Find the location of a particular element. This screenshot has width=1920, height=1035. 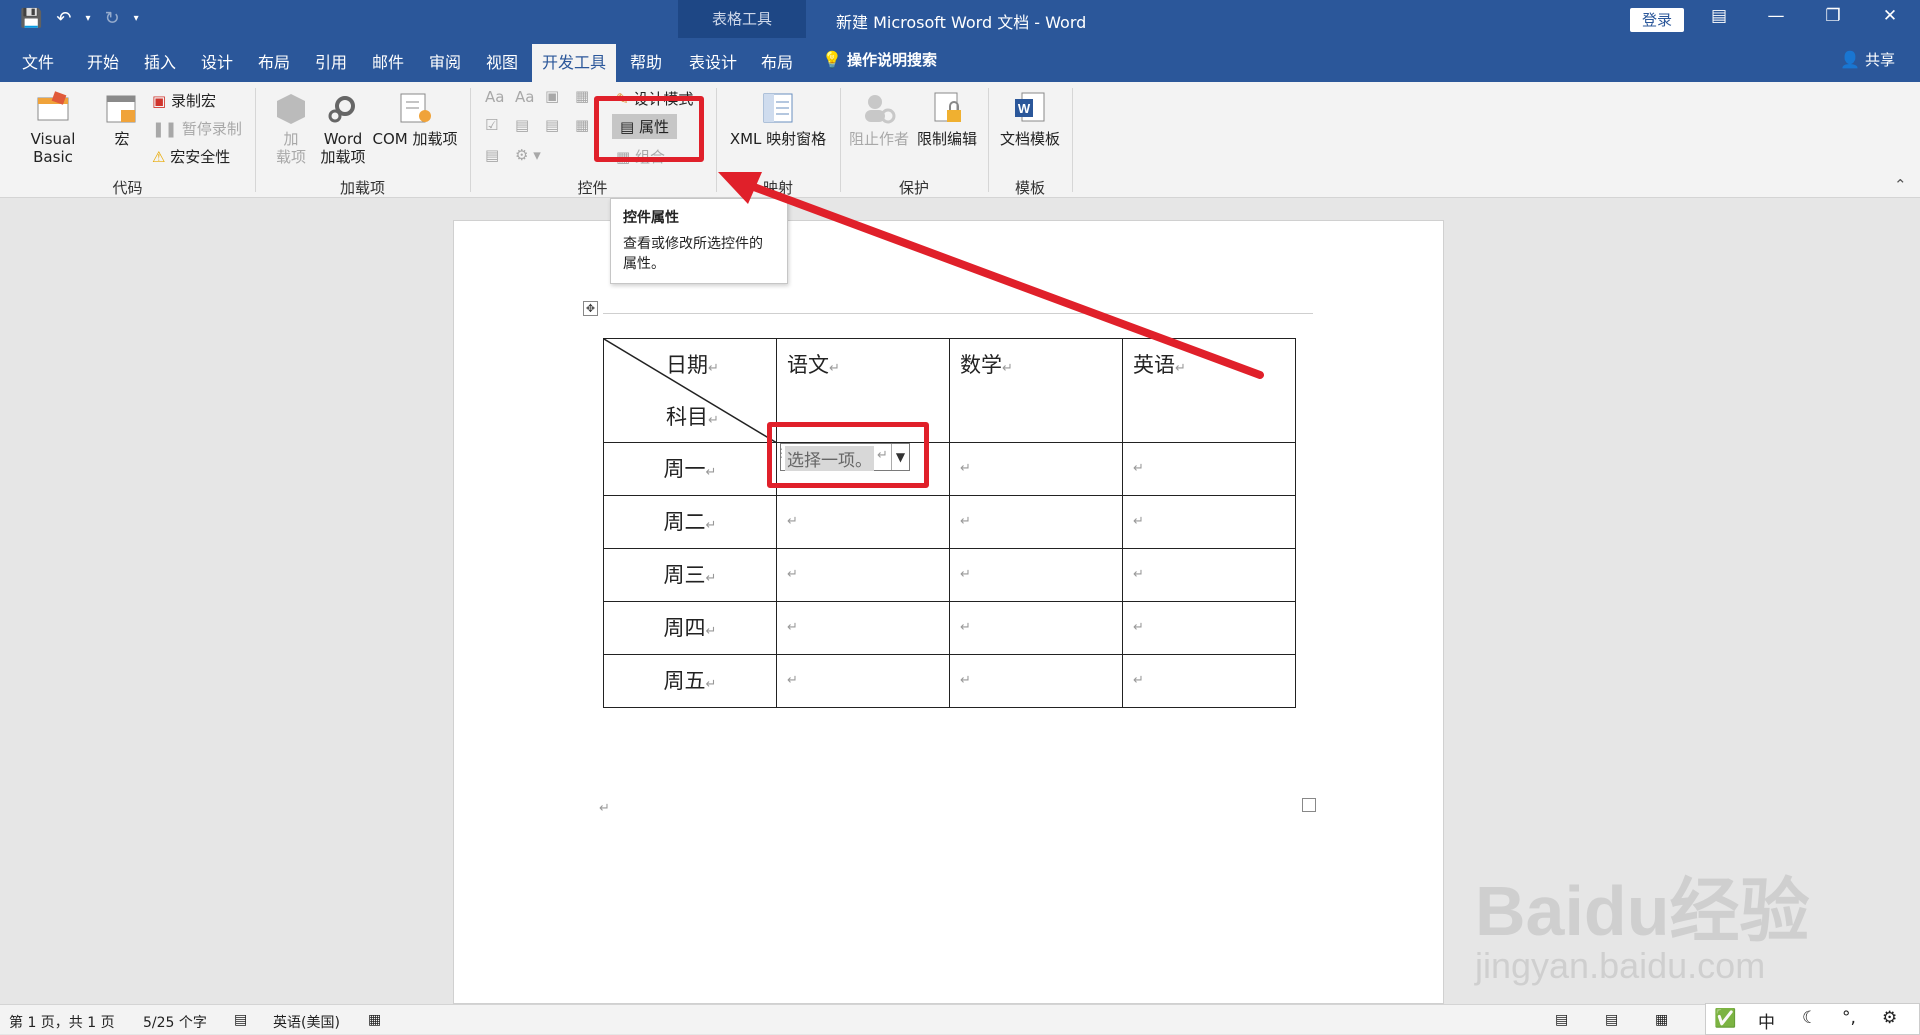

ime-mode: 中 is located at coordinates (1766, 1020).